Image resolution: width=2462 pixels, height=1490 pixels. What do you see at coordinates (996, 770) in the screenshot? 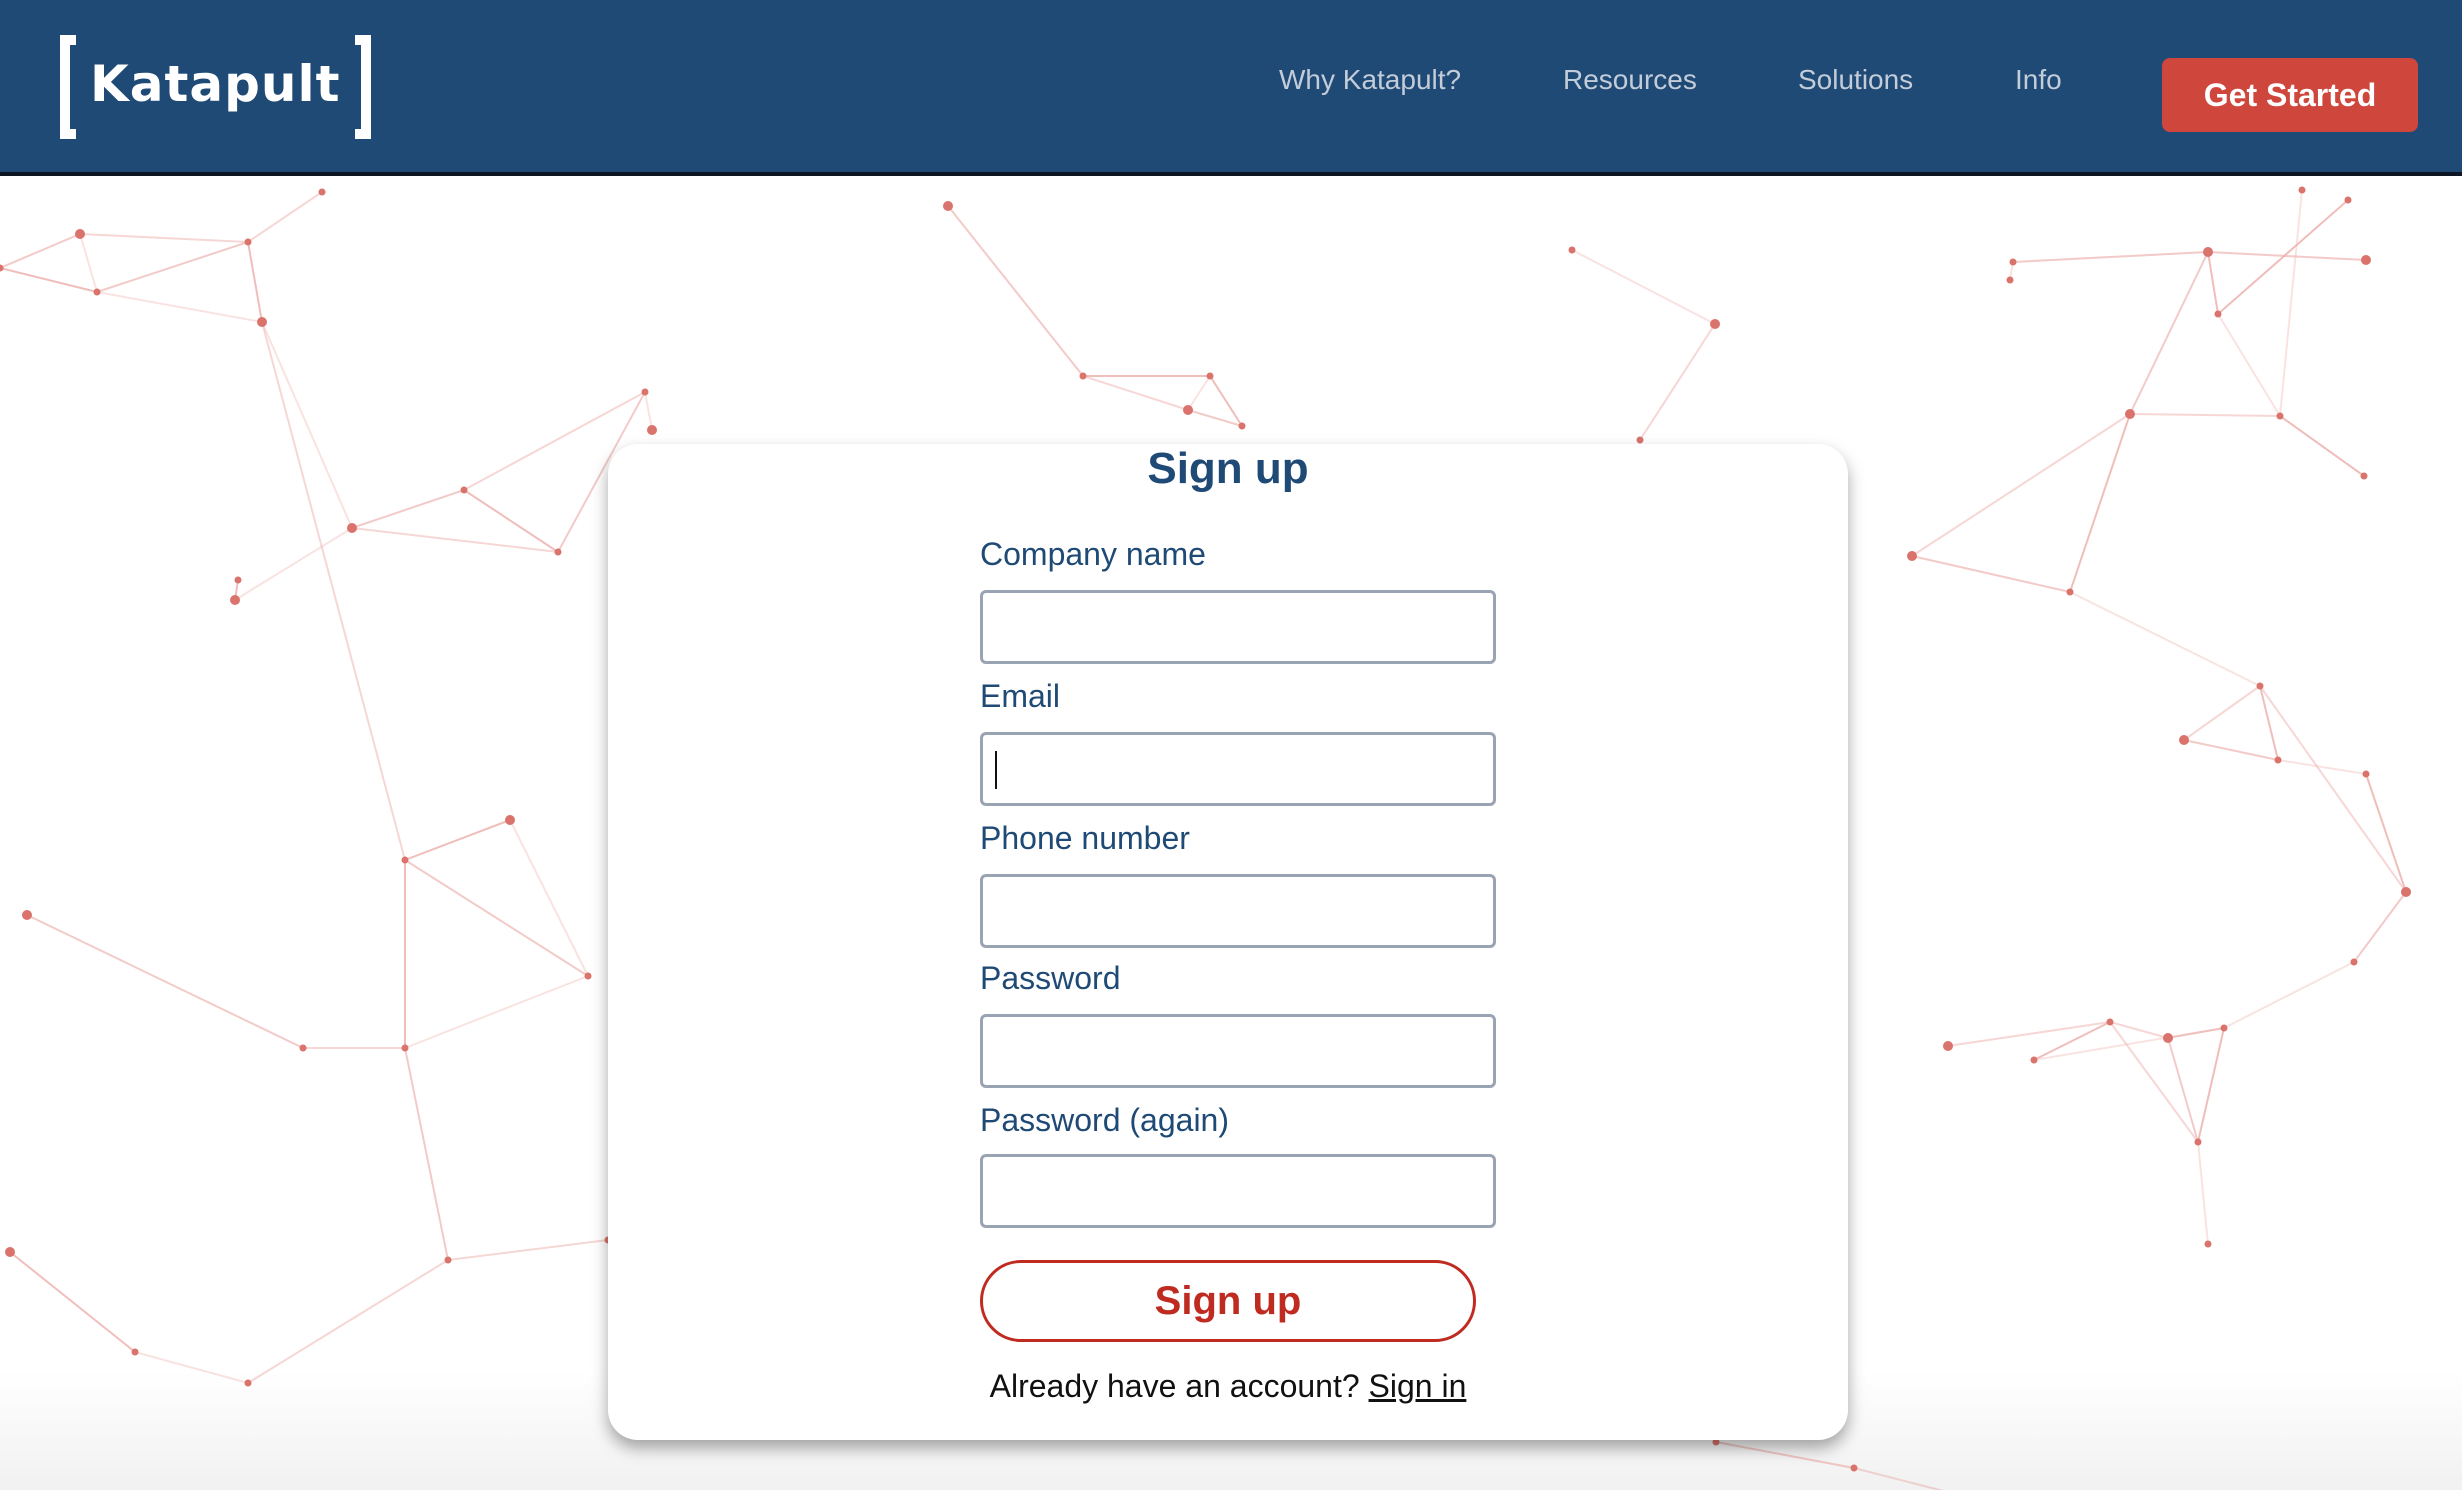
I see `text-caret` at bounding box center [996, 770].